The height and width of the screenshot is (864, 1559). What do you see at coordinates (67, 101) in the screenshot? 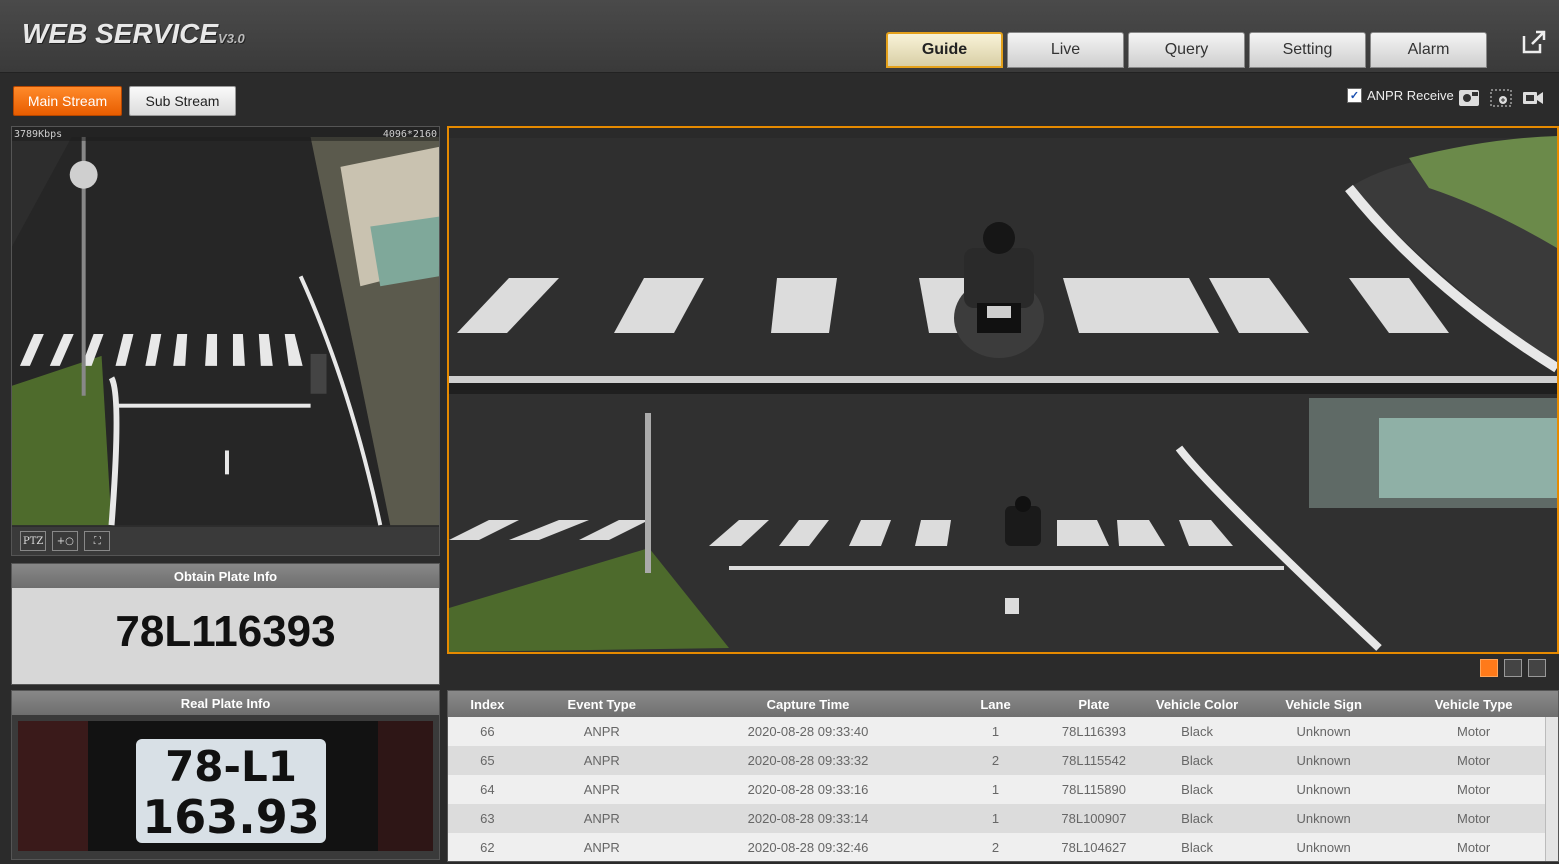
I see `main-stream-button: Main Stream` at bounding box center [67, 101].